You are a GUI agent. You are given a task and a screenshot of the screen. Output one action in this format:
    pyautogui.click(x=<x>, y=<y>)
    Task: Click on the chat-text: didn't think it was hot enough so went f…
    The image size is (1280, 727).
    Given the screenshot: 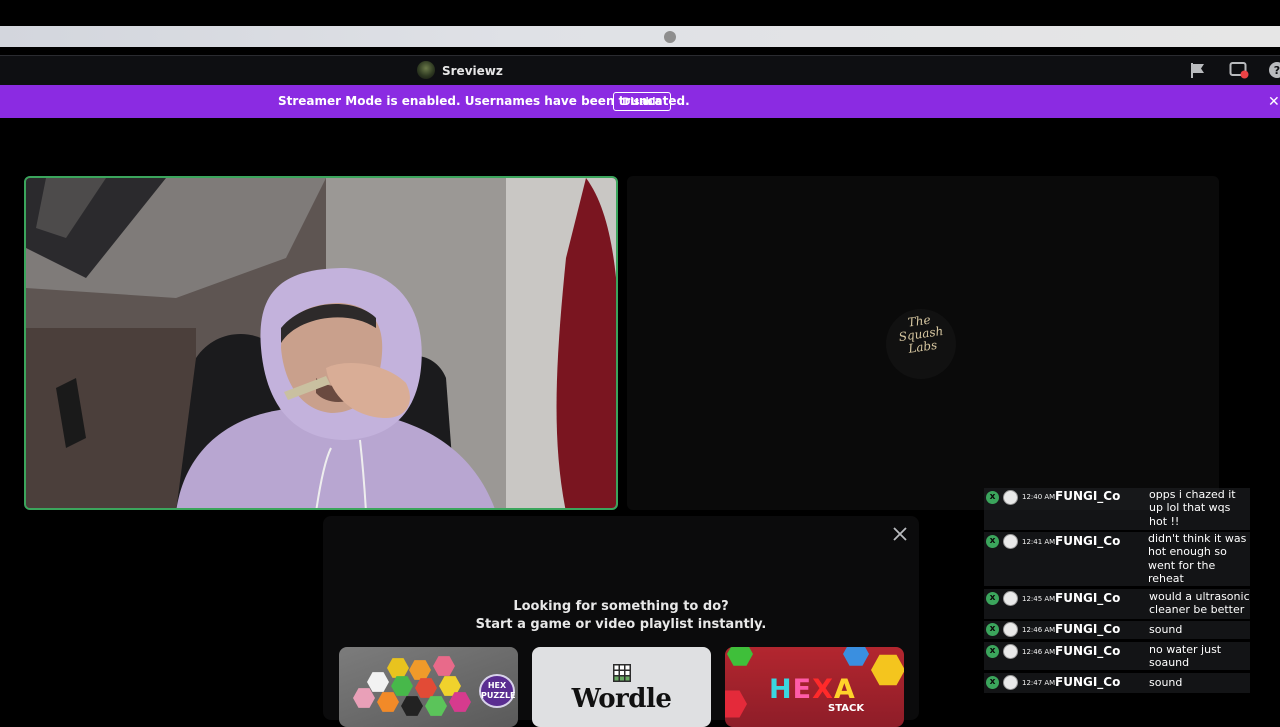 What is the action you would take?
    pyautogui.click(x=1197, y=559)
    